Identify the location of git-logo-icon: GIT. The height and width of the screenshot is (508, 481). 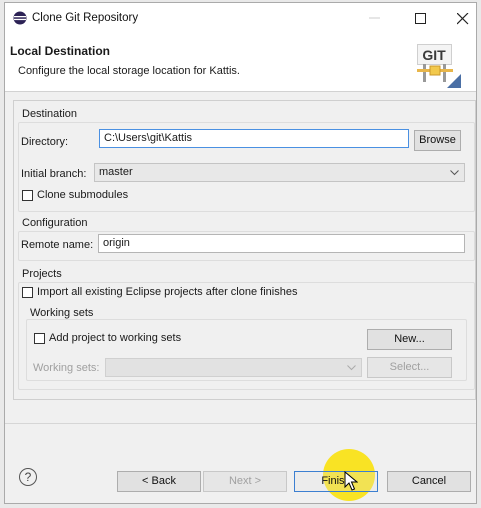
(439, 66).